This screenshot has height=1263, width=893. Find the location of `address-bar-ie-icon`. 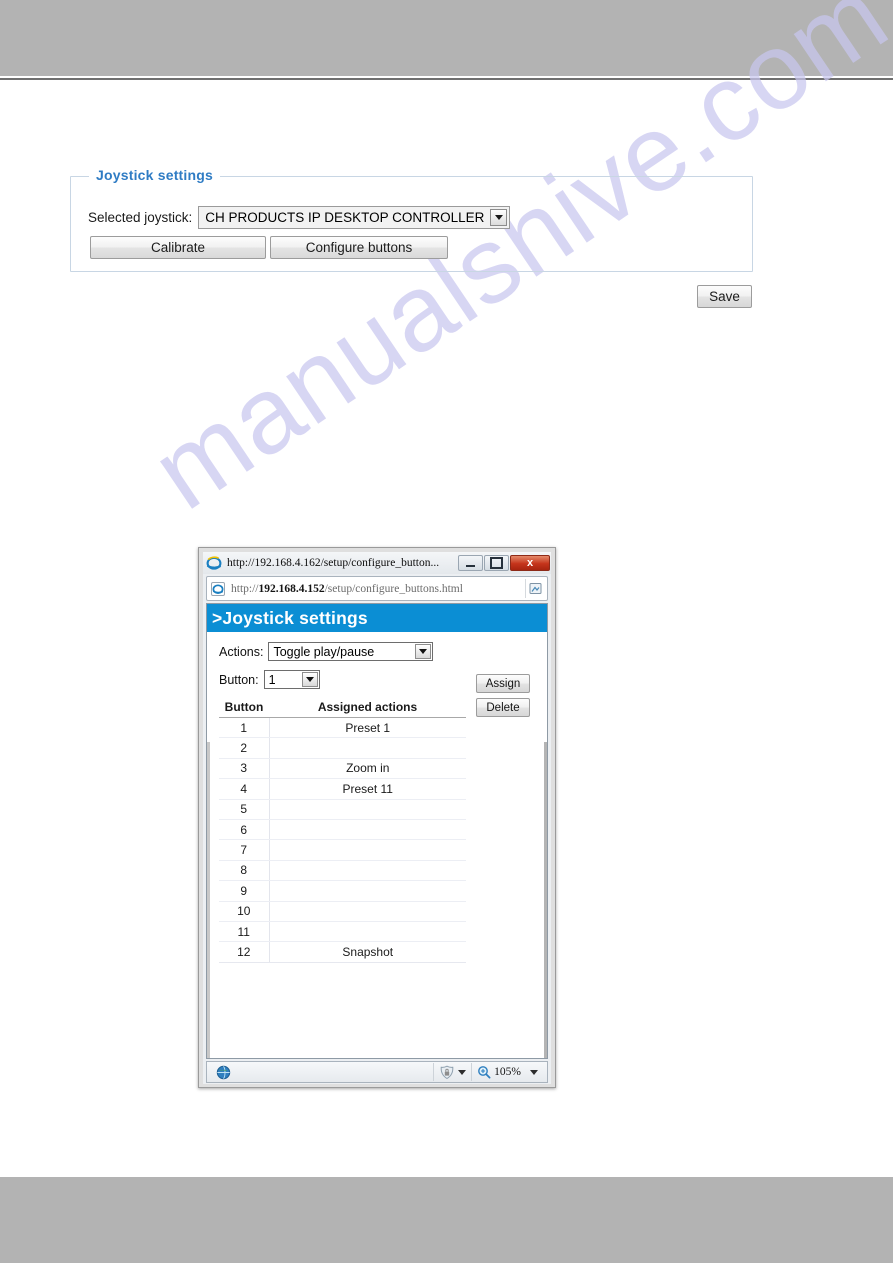

address-bar-ie-icon is located at coordinates (218, 589).